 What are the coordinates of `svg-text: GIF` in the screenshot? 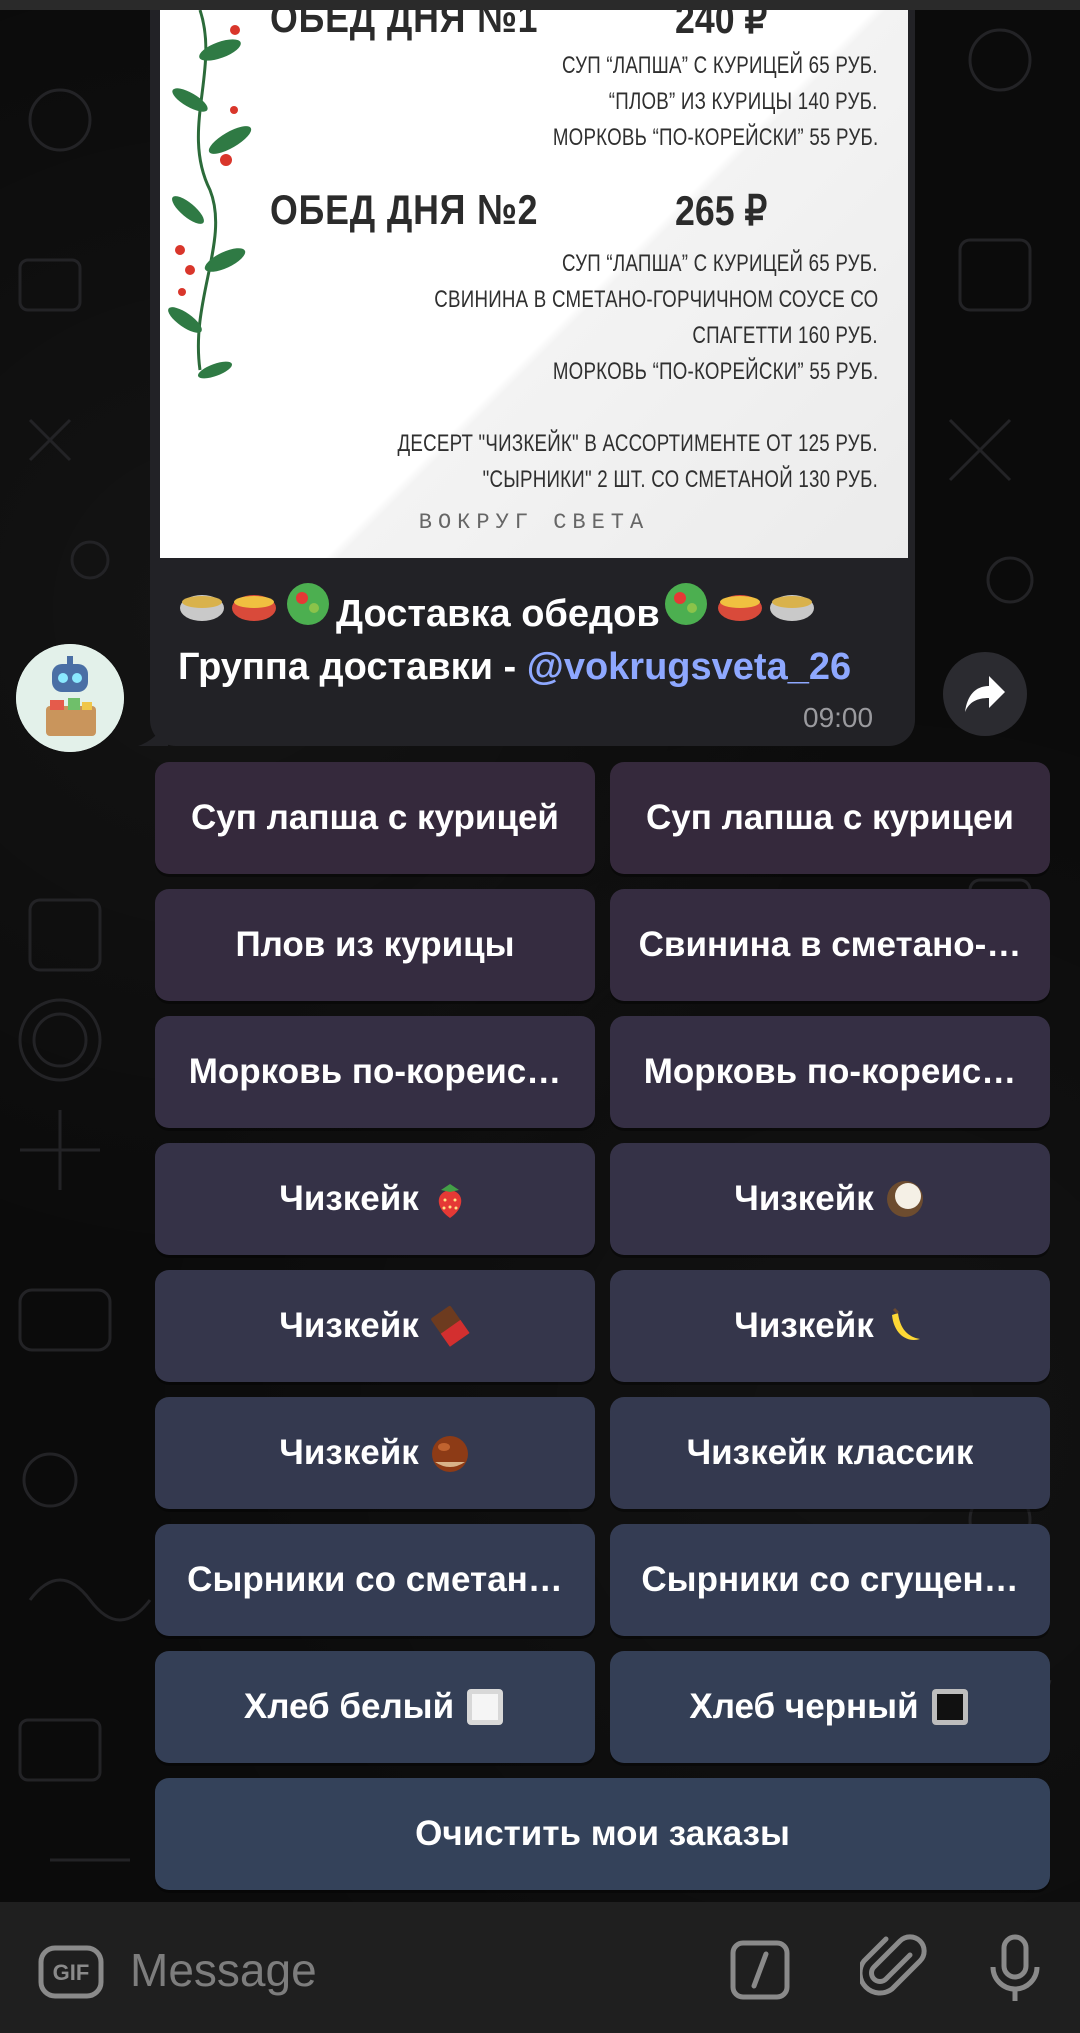 It's located at (71, 1972).